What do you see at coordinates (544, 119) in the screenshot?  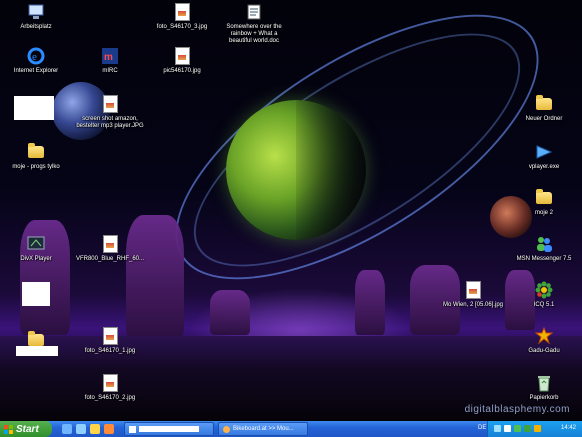 I see `icon-label: Neuer Ordner` at bounding box center [544, 119].